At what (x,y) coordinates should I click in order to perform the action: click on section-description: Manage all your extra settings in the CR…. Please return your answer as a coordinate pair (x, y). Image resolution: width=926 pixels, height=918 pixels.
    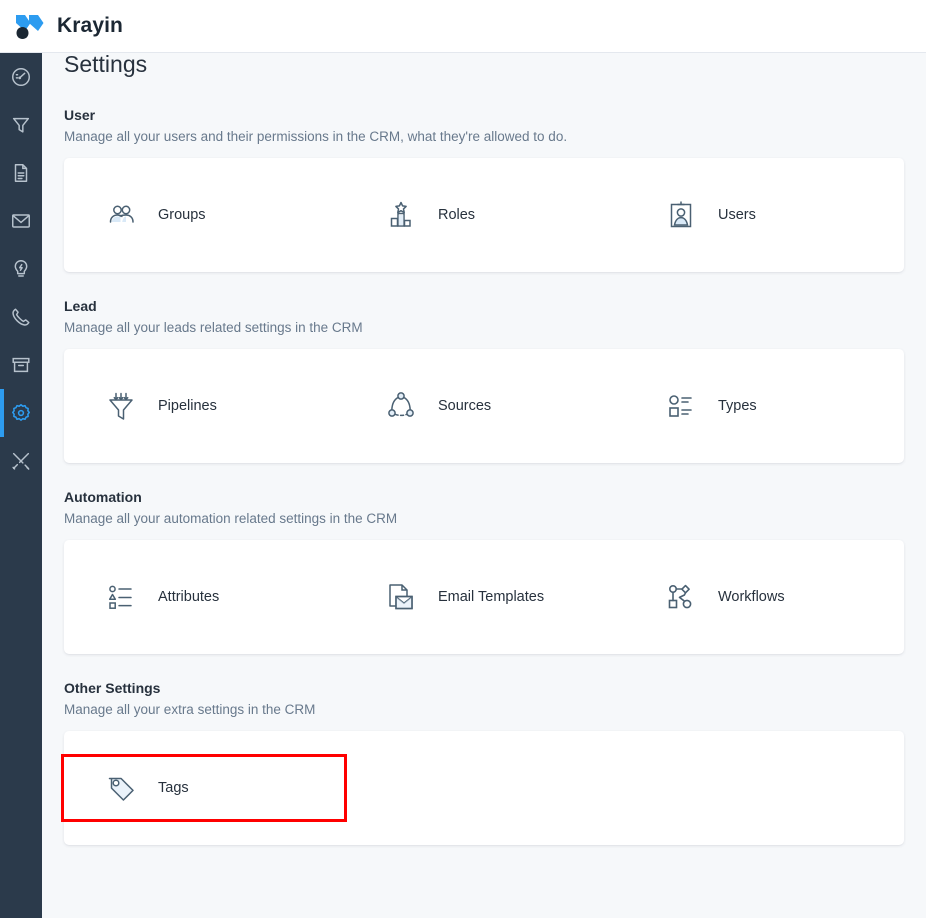
    Looking at the image, I should click on (190, 709).